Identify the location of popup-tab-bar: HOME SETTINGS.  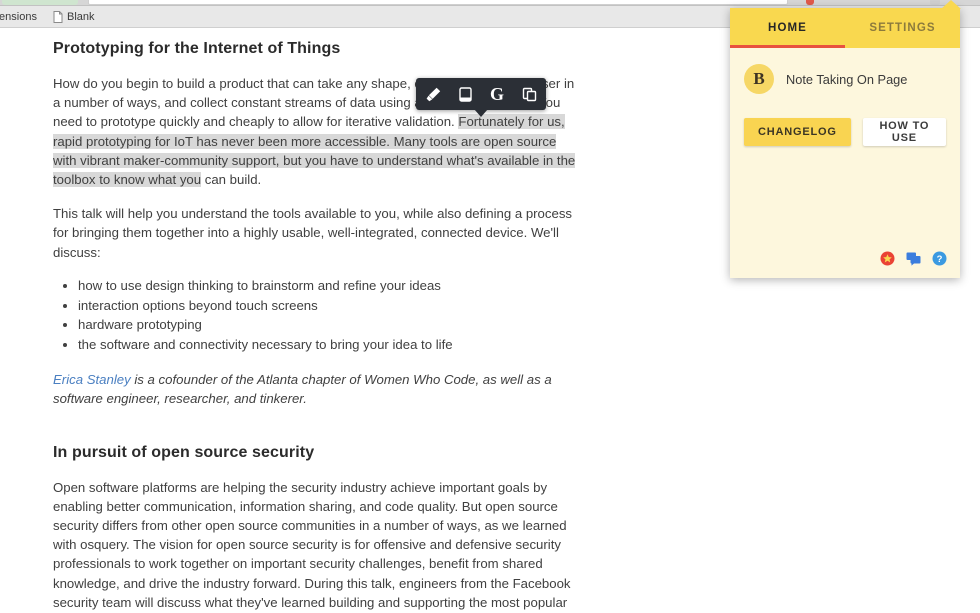
(845, 28).